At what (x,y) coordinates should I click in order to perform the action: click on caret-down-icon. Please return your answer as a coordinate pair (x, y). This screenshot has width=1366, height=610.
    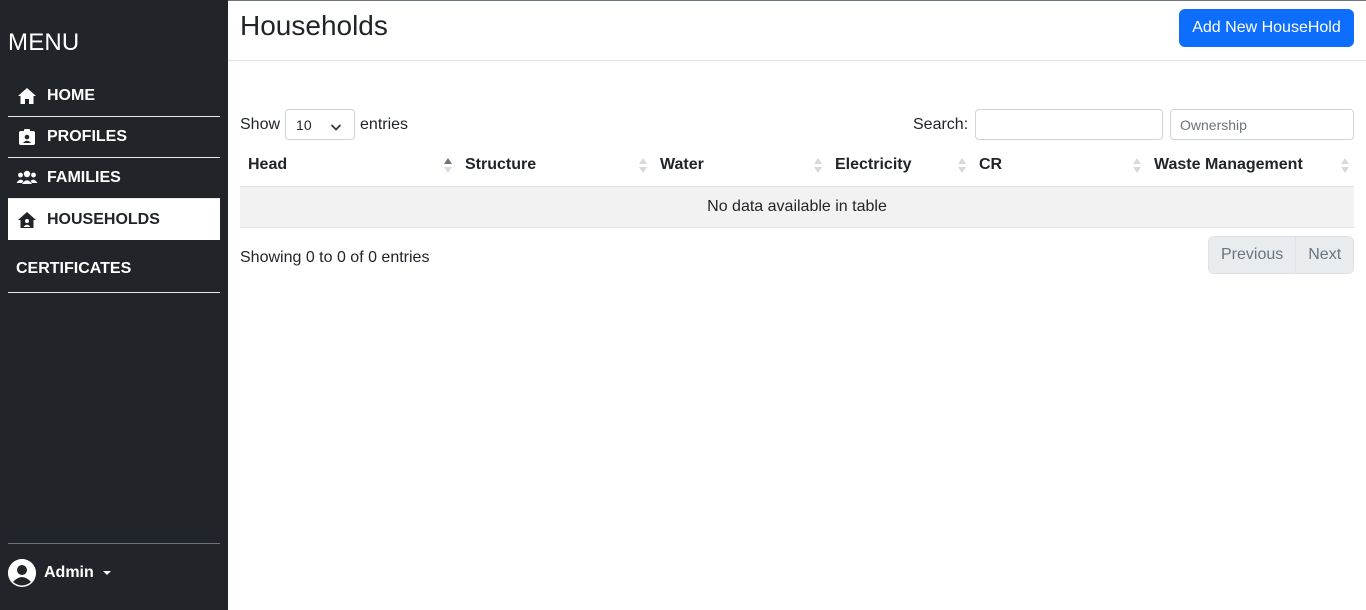
    Looking at the image, I should click on (106, 573).